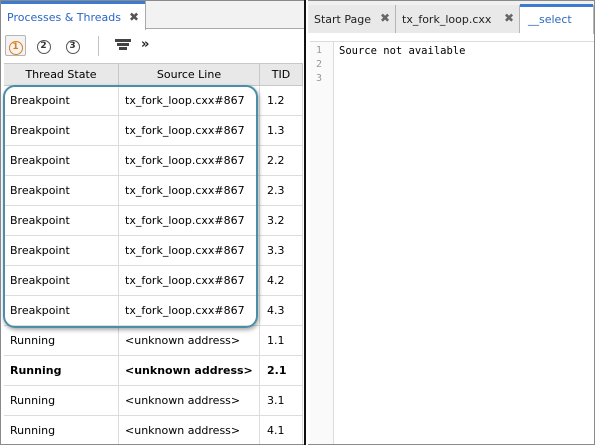  Describe the element at coordinates (281, 311) in the screenshot. I see `cell-tid: 4.3` at that location.